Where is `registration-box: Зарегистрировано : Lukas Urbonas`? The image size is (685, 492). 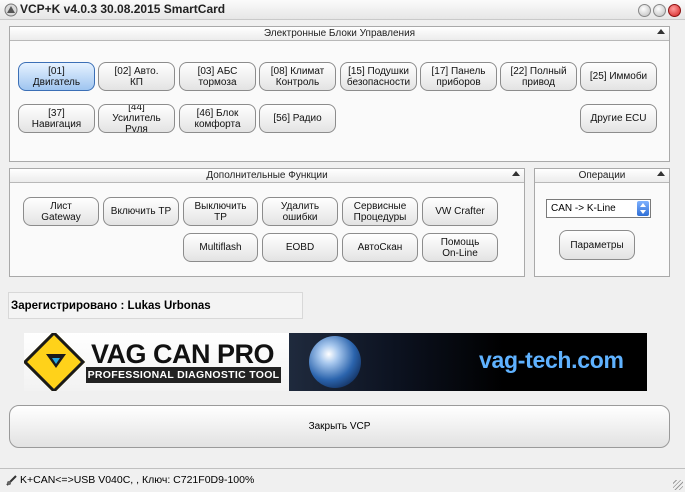 registration-box: Зарегистрировано : Lukas Urbonas is located at coordinates (155, 305).